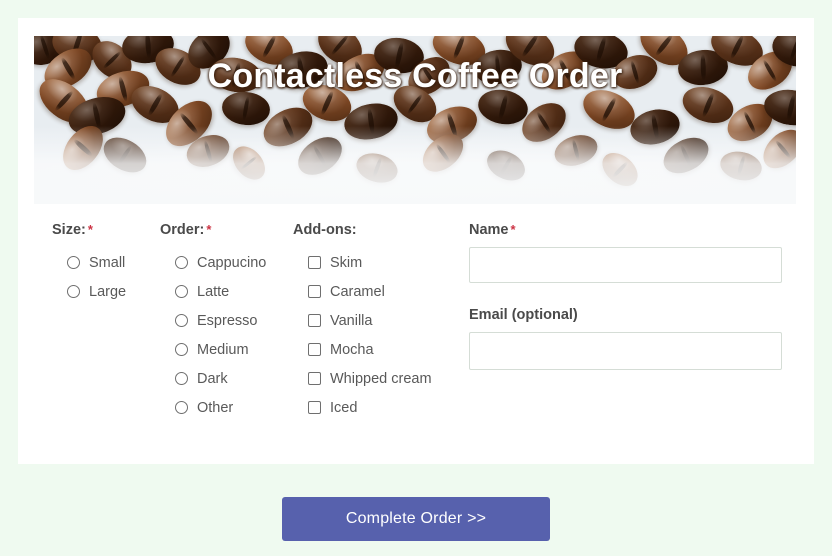  What do you see at coordinates (104, 230) in the screenshot?
I see `size-group-label: Size: *` at bounding box center [104, 230].